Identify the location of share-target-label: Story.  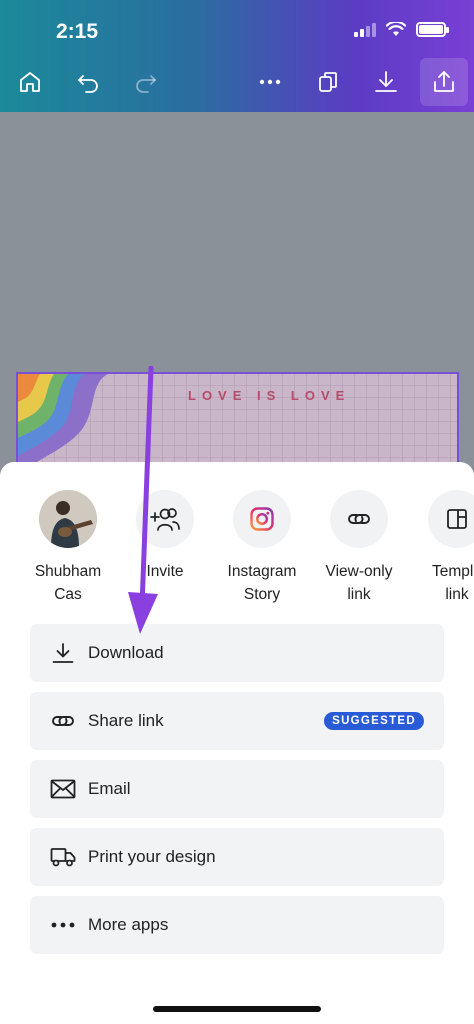
(262, 594).